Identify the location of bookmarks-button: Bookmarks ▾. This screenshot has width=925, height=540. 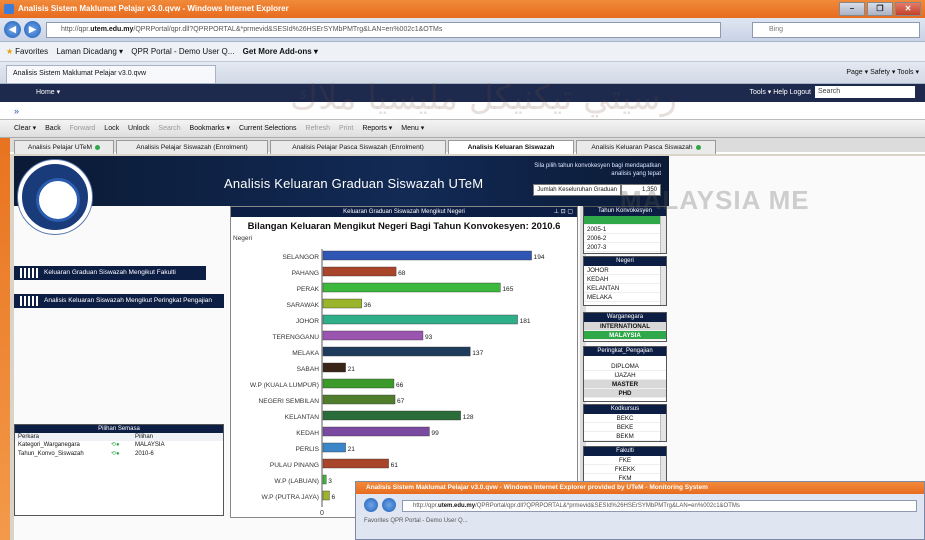
(210, 128).